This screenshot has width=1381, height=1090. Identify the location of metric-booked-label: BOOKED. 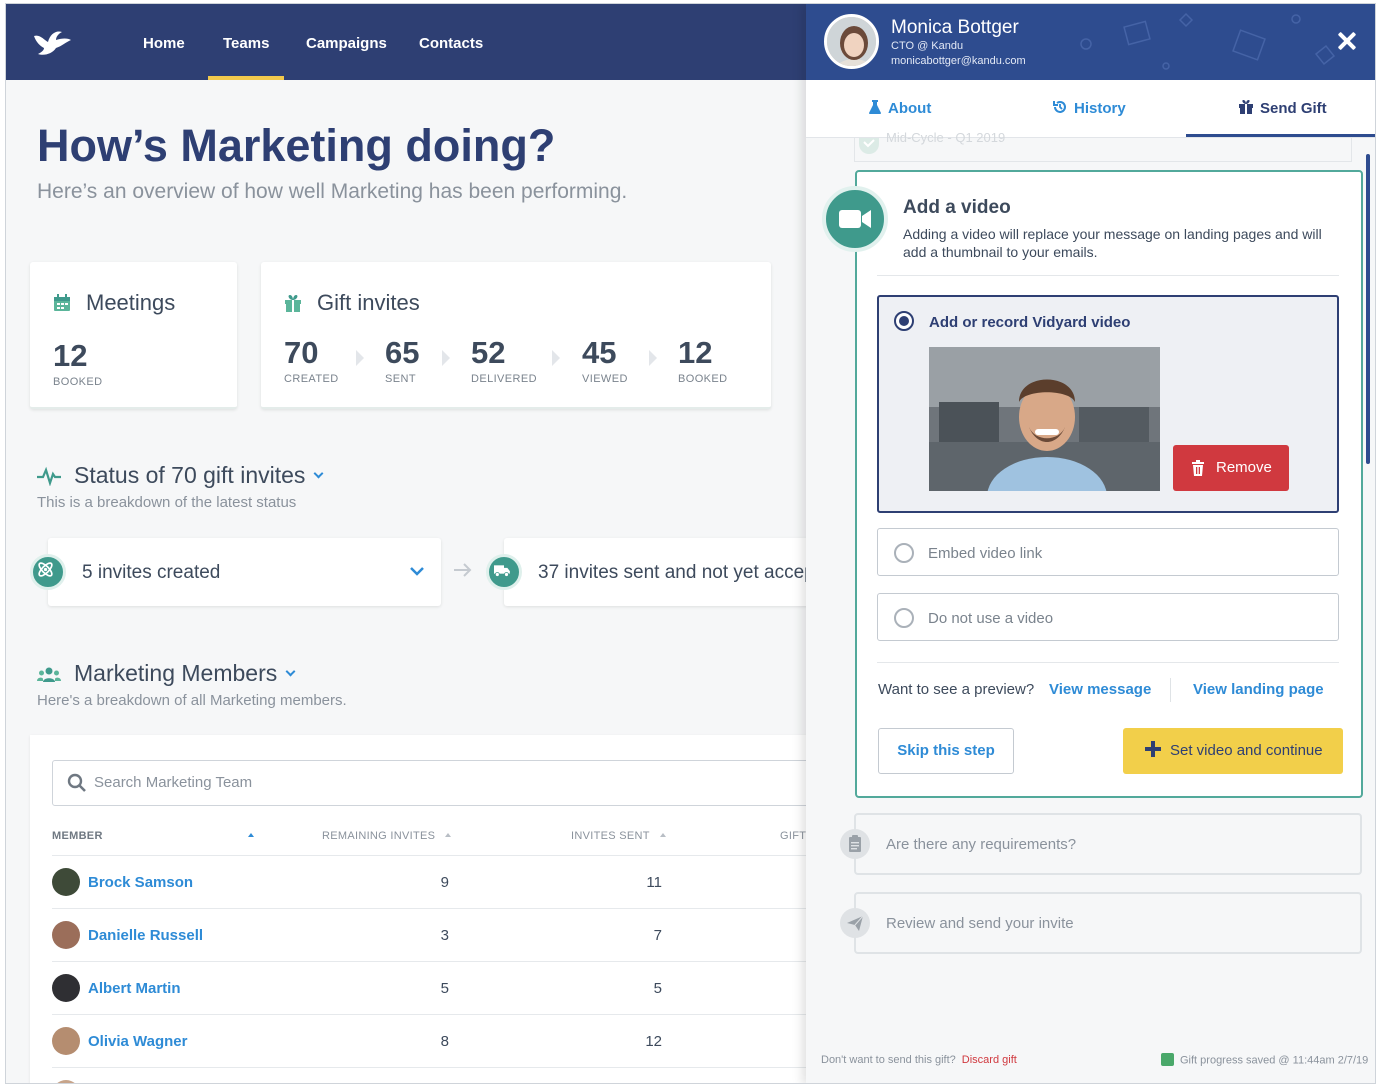
(703, 379).